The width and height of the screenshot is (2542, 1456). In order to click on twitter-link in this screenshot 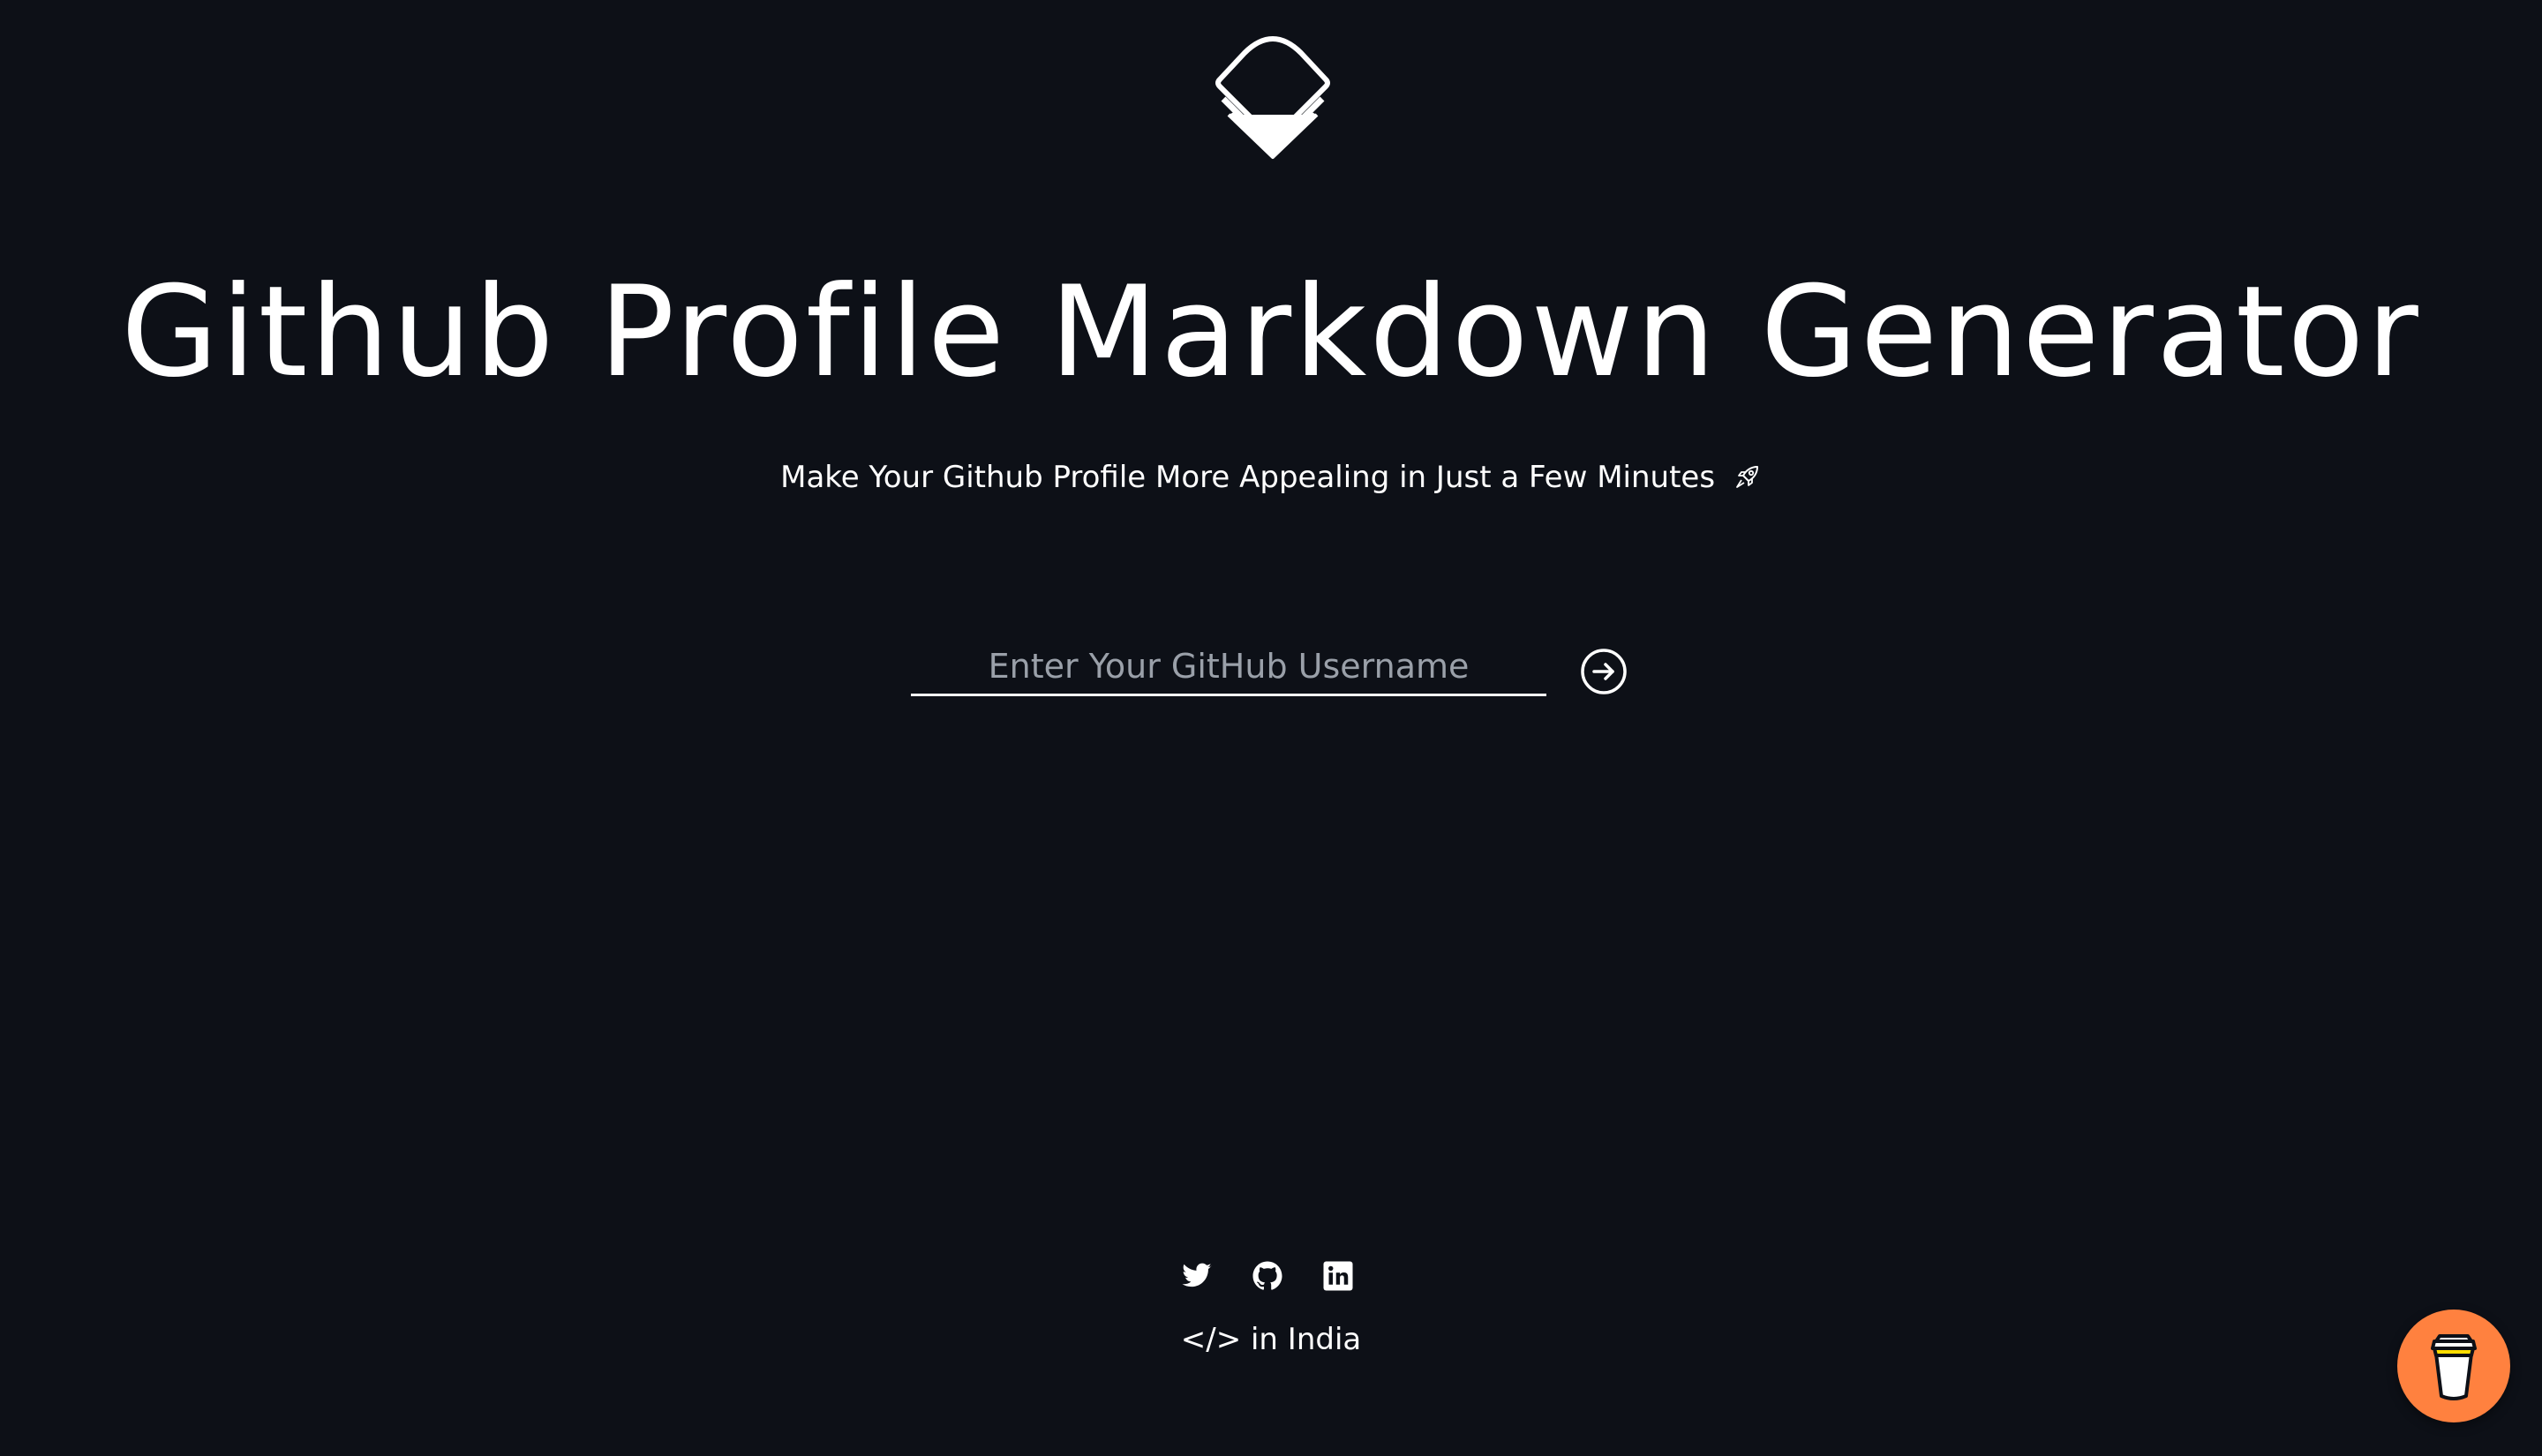, I will do `click(1197, 1276)`.